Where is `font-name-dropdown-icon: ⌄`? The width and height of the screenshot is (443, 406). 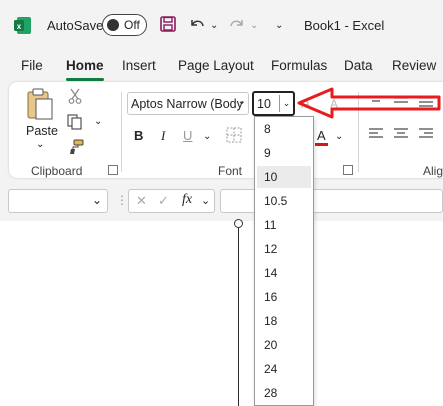
font-name-dropdown-icon: ⌄ is located at coordinates (242, 101).